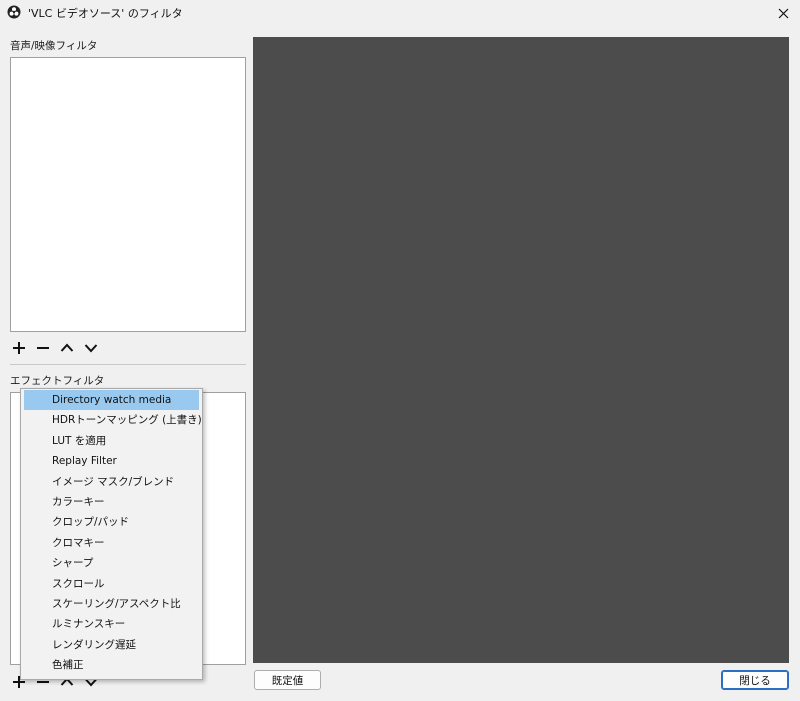  I want to click on menu-item-chroma-key: クロマキー, so click(111, 543).